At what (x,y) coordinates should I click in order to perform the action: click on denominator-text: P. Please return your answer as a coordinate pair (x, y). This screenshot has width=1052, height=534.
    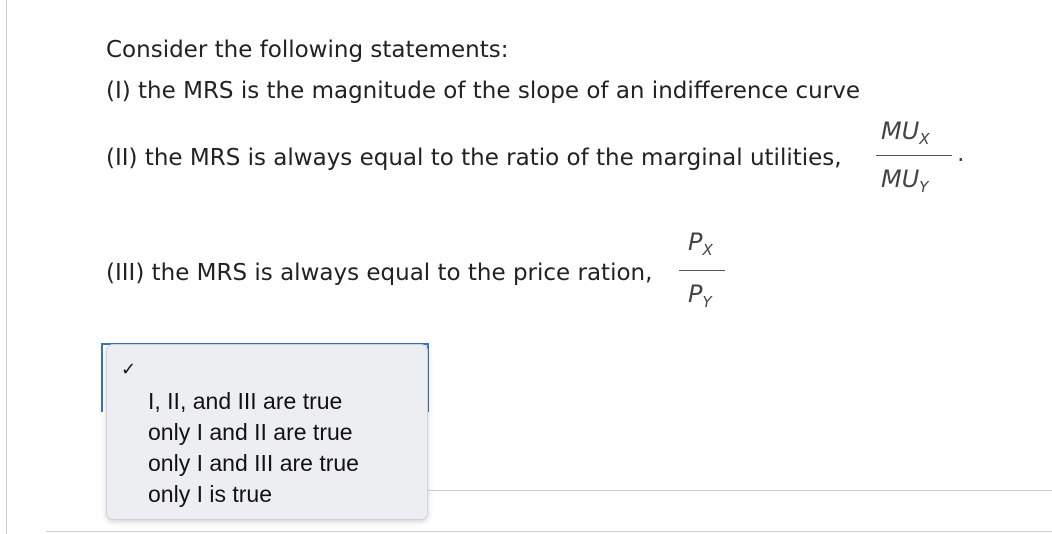
    Looking at the image, I should click on (695, 294).